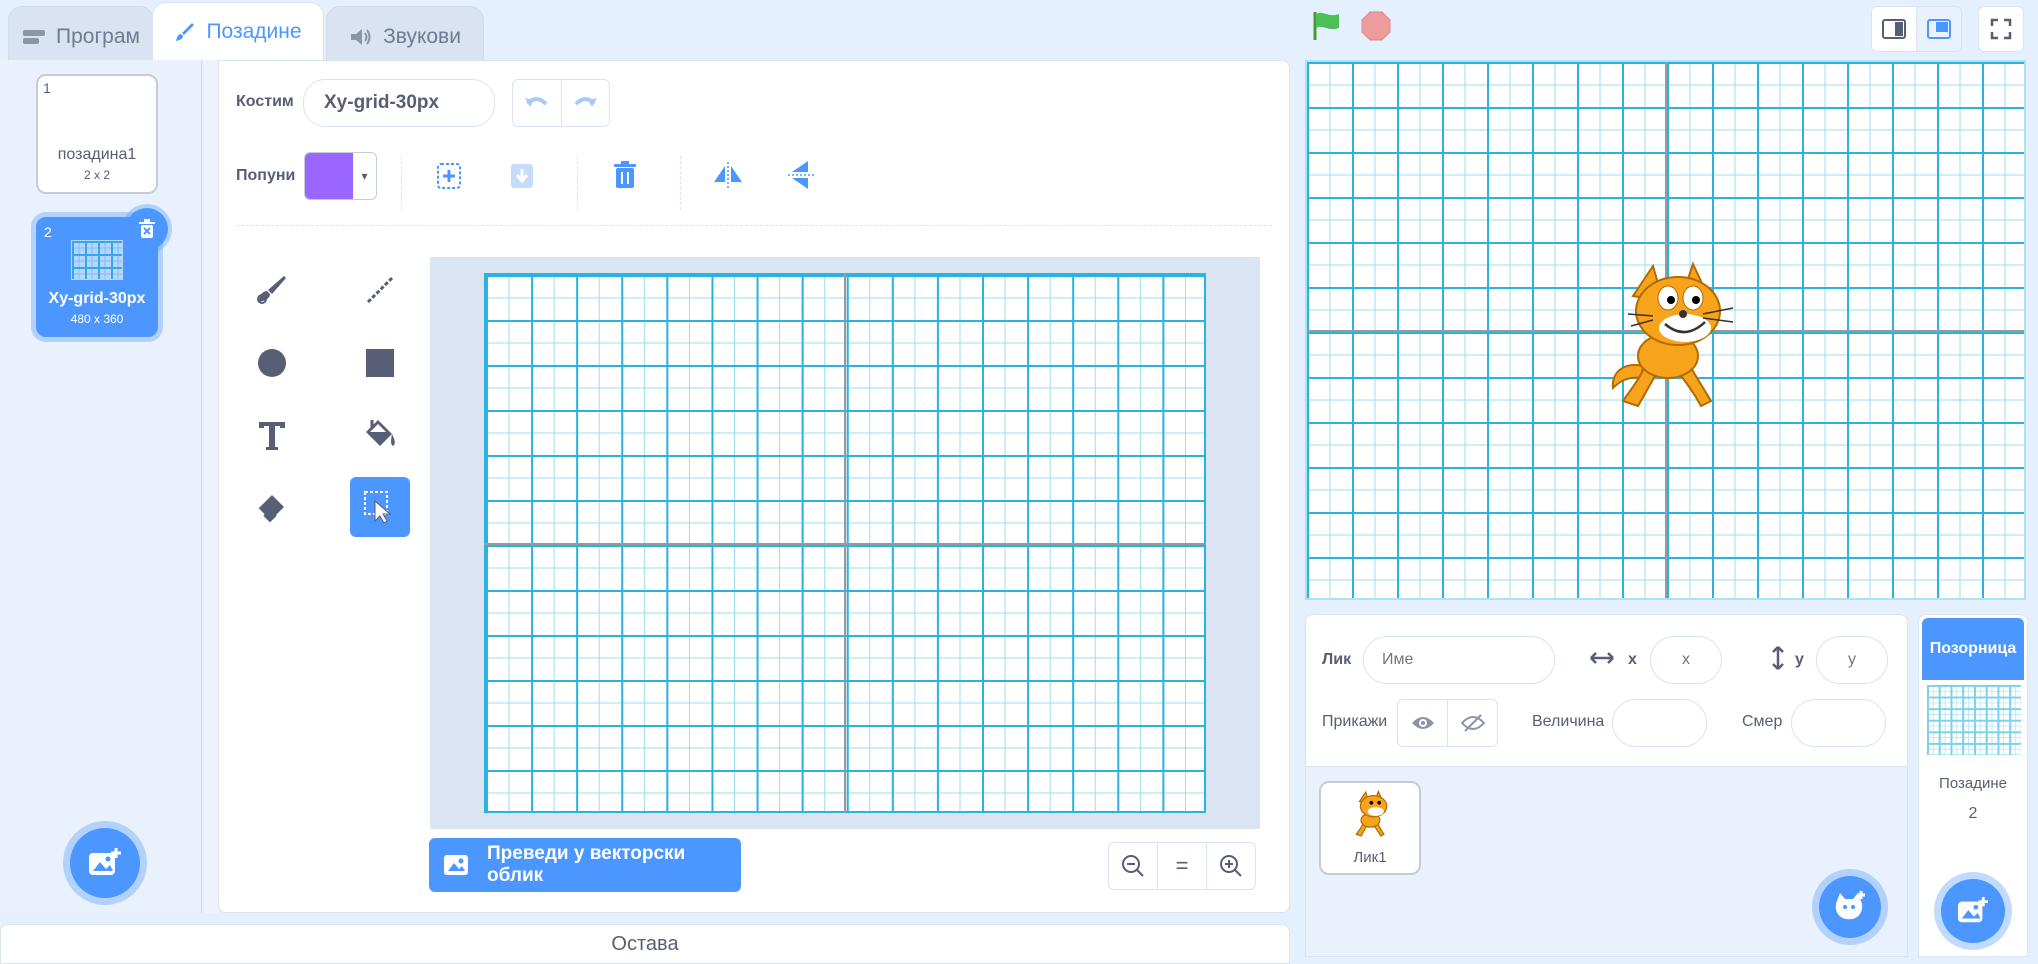 This screenshot has height=964, width=2038. I want to click on paste-button, so click(523, 175).